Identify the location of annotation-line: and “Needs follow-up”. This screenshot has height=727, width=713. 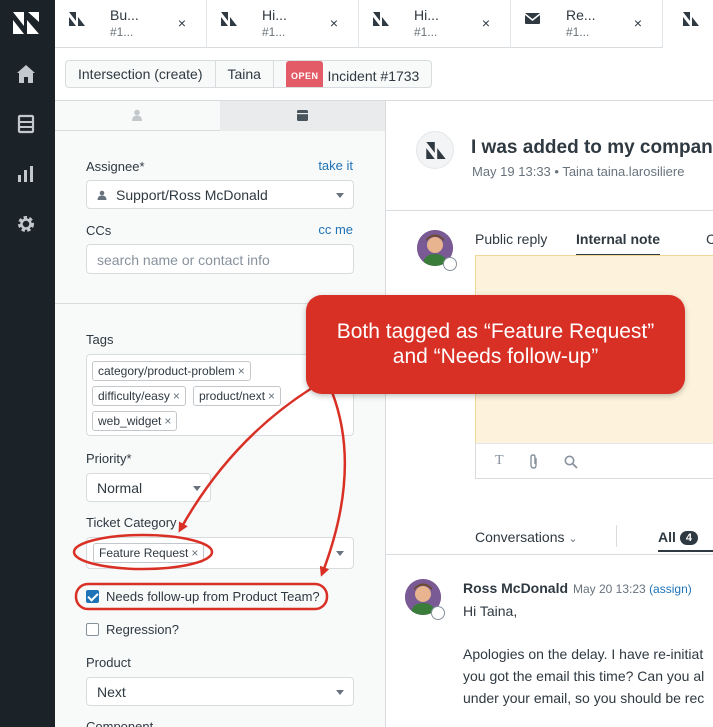
(495, 356).